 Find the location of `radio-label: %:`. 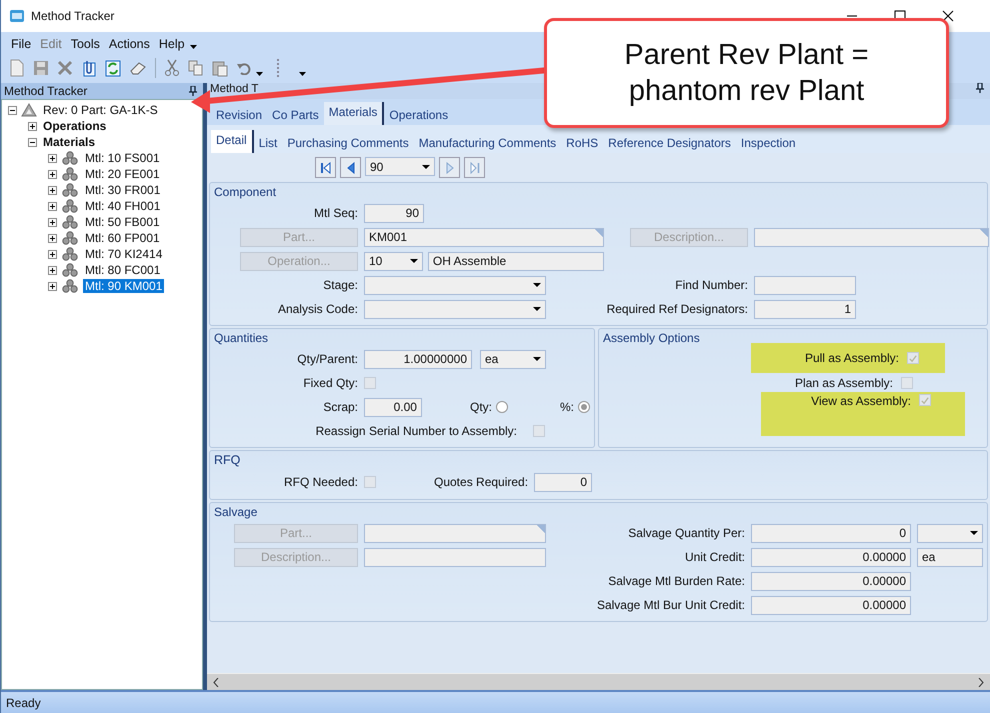

radio-label: %: is located at coordinates (568, 407).